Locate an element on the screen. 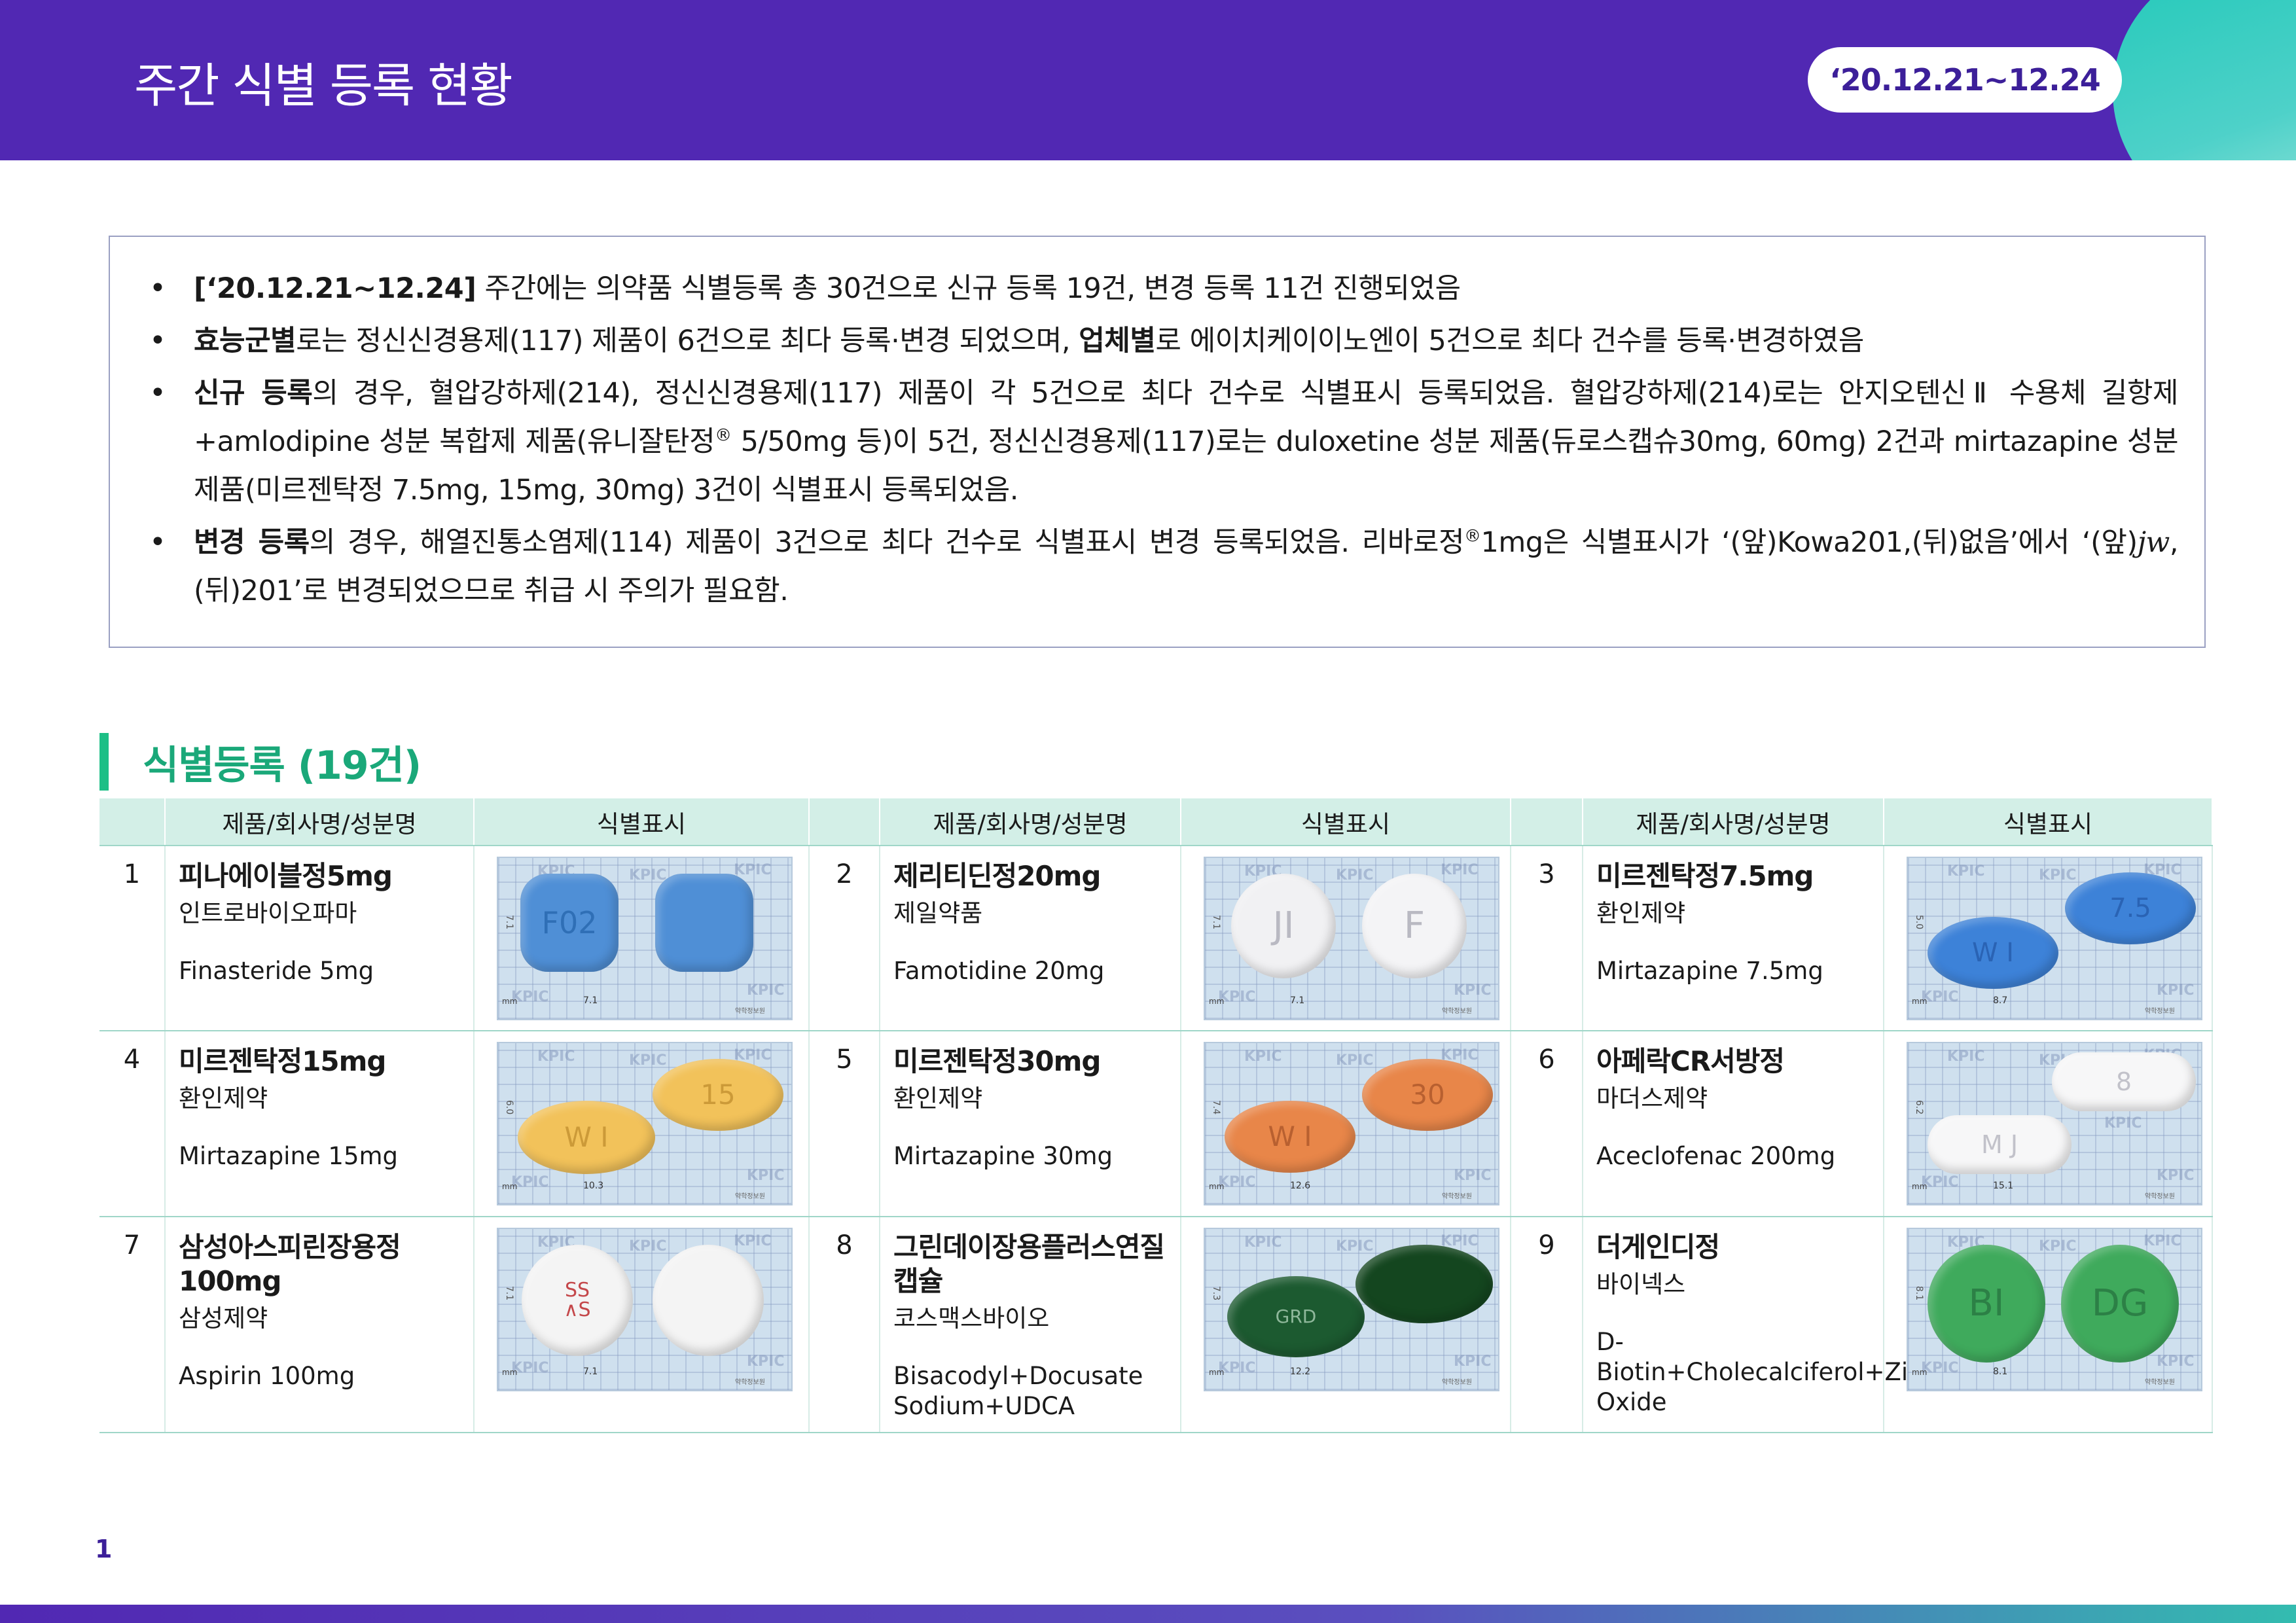  pill-front: M J is located at coordinates (2000, 1144).